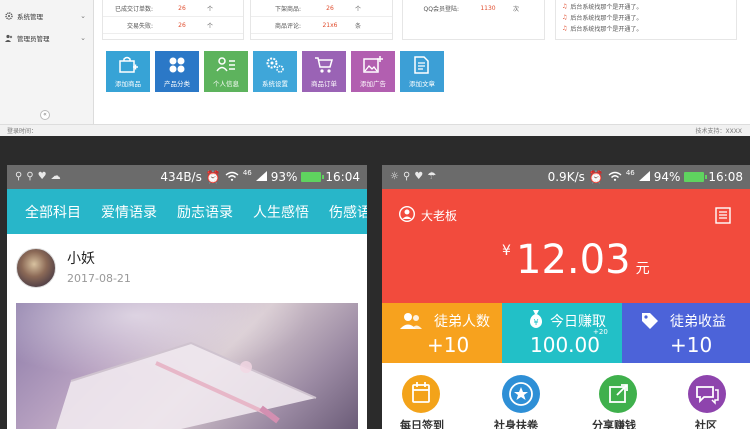 This screenshot has height=429, width=750. I want to click on clock: 16:08, so click(725, 177).